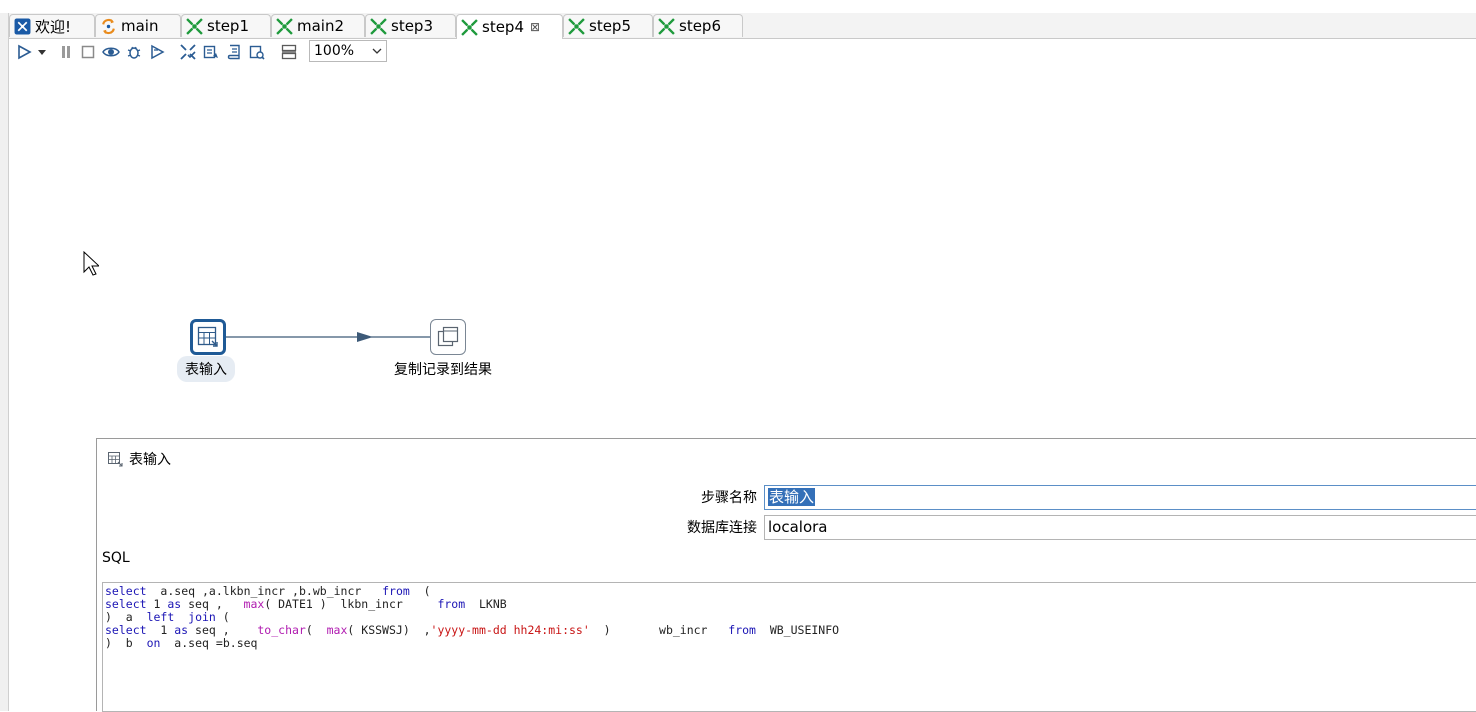  I want to click on tab-step3: step3, so click(410, 25).